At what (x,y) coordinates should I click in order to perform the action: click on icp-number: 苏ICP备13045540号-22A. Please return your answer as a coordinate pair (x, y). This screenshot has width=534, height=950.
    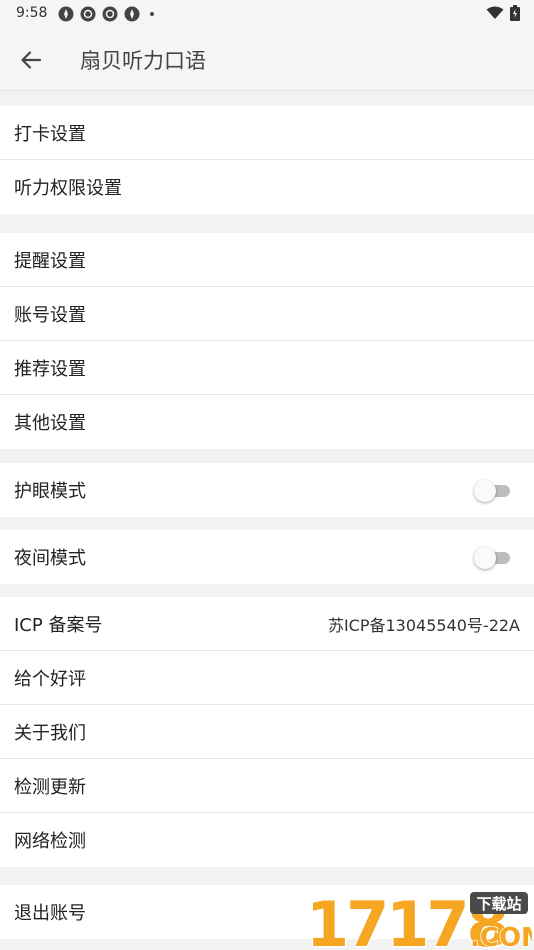
    Looking at the image, I should click on (423, 625).